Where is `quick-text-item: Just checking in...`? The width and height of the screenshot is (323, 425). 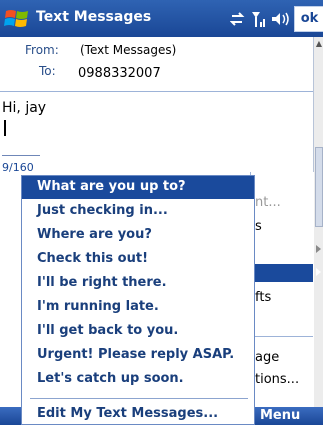
quick-text-item: Just checking in... is located at coordinates (102, 210).